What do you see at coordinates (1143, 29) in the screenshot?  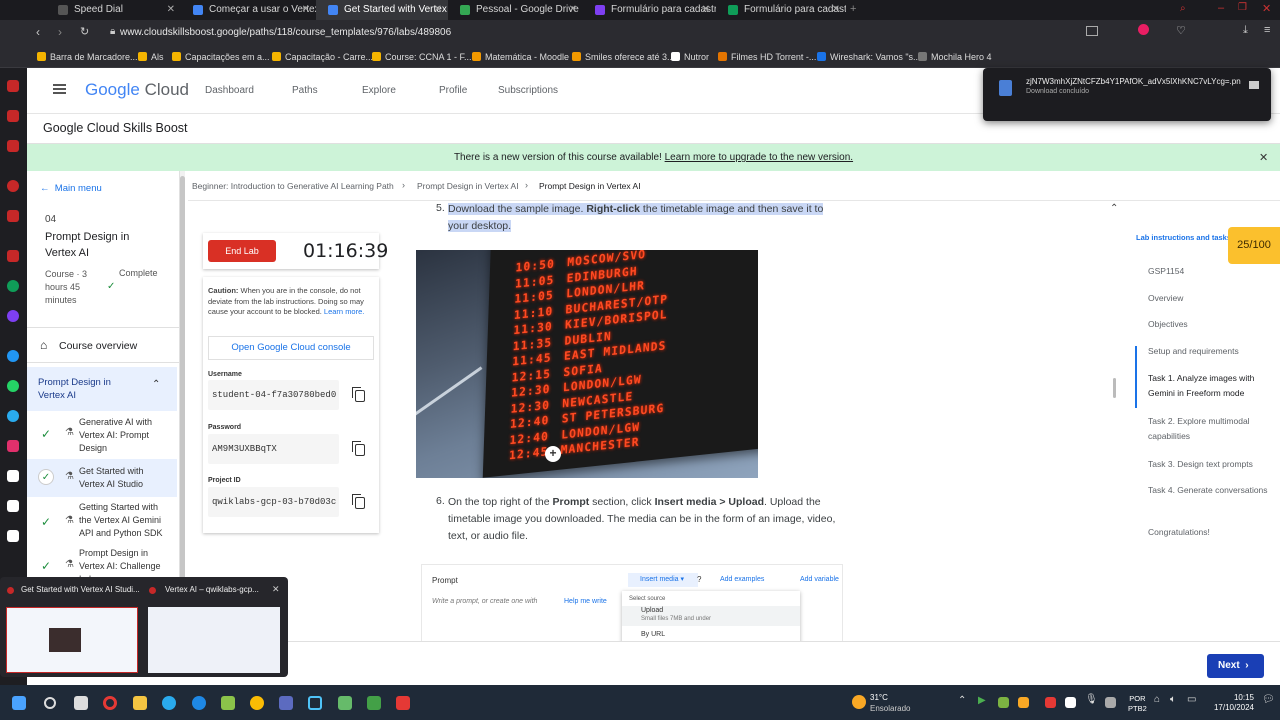 I see `record-icon` at bounding box center [1143, 29].